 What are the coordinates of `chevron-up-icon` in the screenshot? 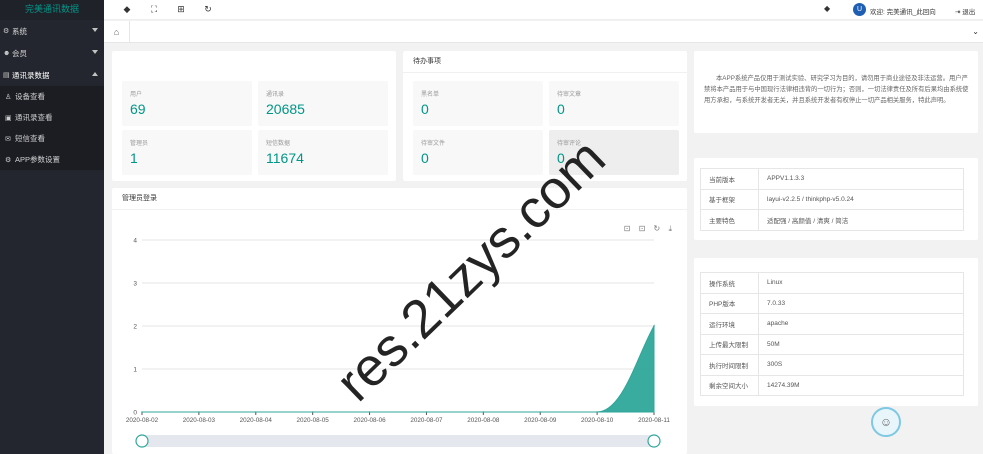 It's located at (95, 74).